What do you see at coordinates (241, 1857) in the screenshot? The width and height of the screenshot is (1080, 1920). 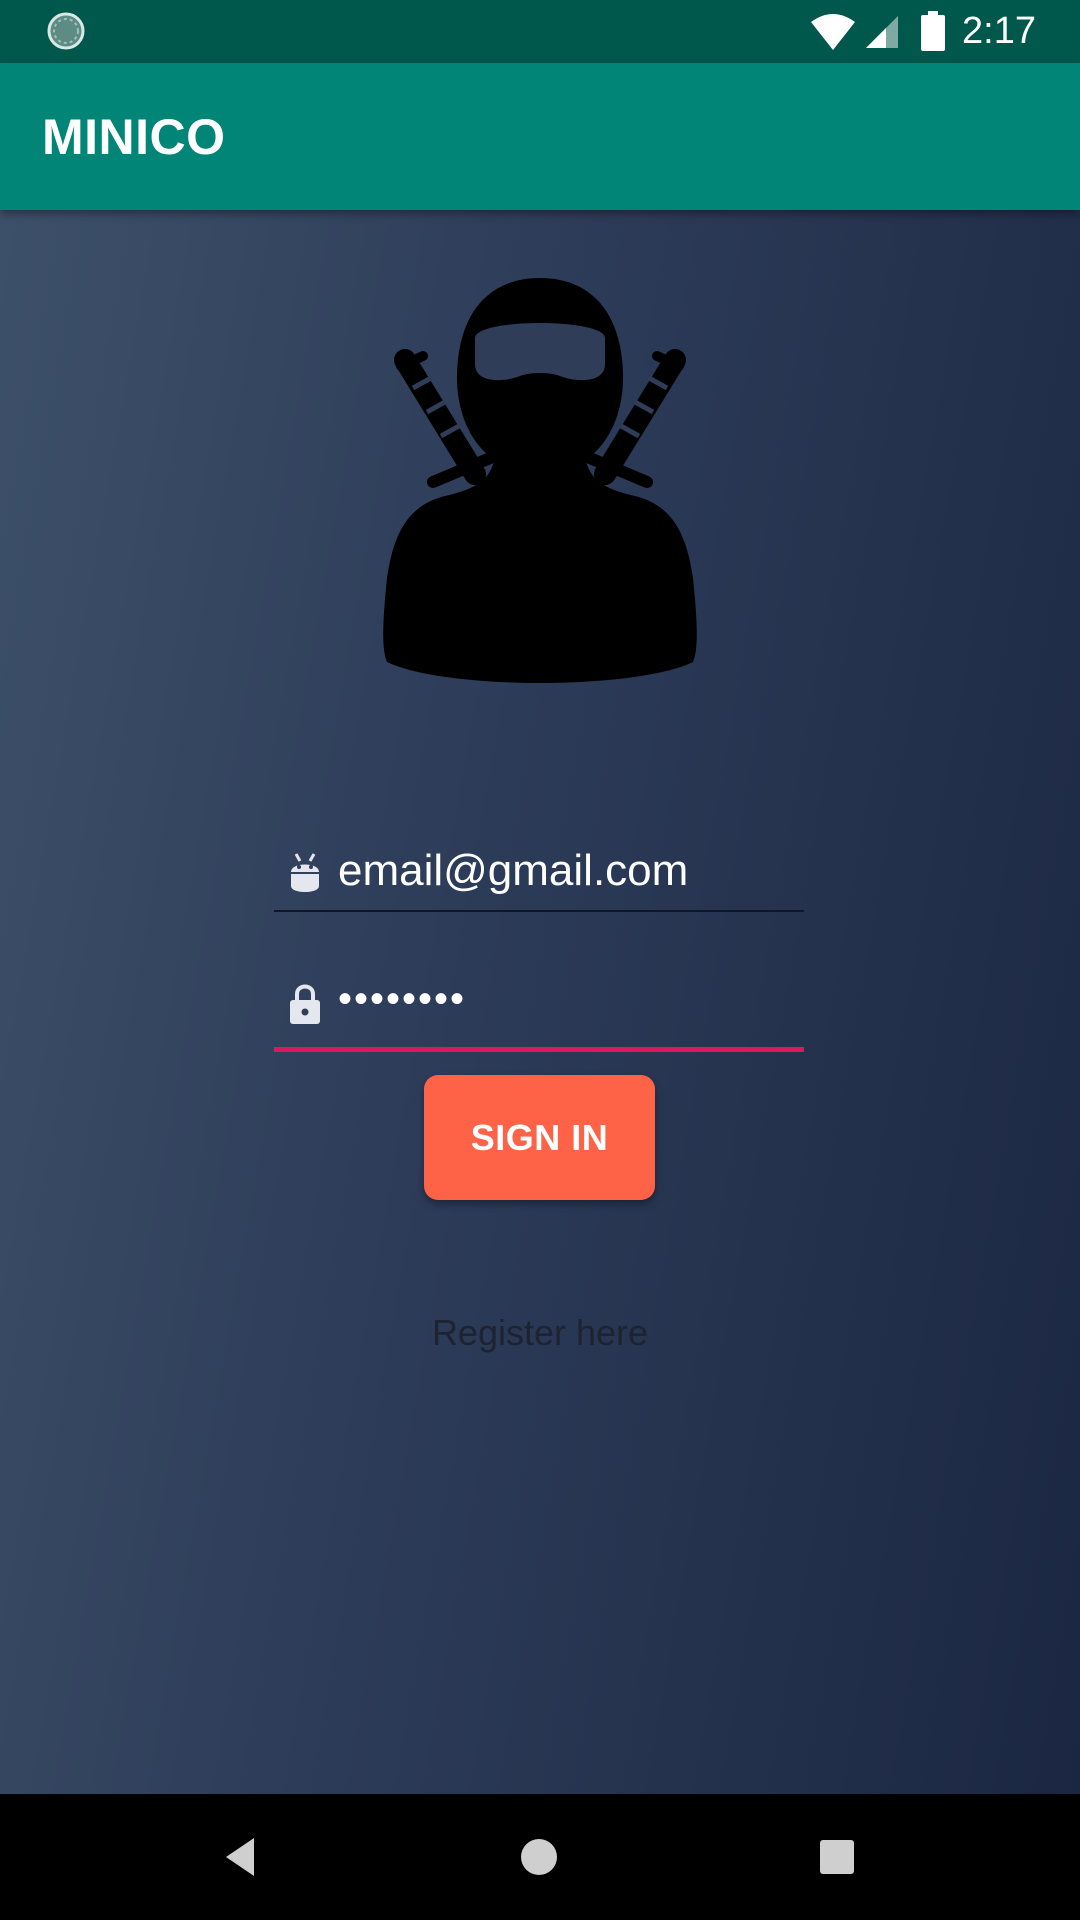 I see `back-button` at bounding box center [241, 1857].